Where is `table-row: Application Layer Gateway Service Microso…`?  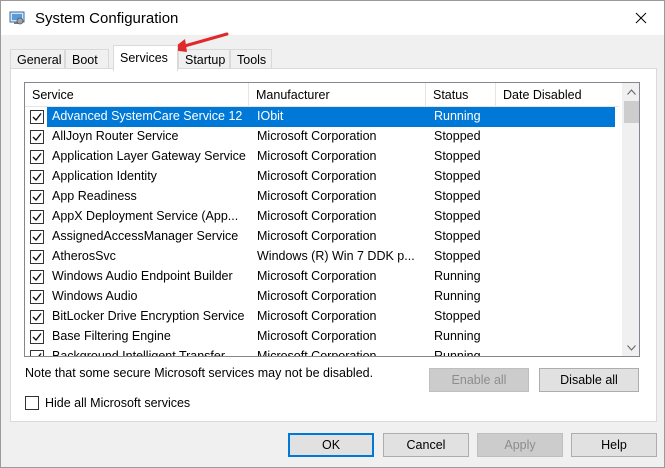 table-row: Application Layer Gateway Service Microso… is located at coordinates (322, 157).